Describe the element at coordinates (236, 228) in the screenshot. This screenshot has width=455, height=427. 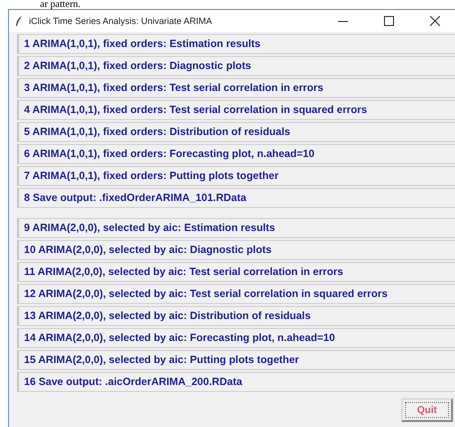
I see `menu-button: 9 ARIMA(2,0,0), selected by aic: Estimation results` at that location.